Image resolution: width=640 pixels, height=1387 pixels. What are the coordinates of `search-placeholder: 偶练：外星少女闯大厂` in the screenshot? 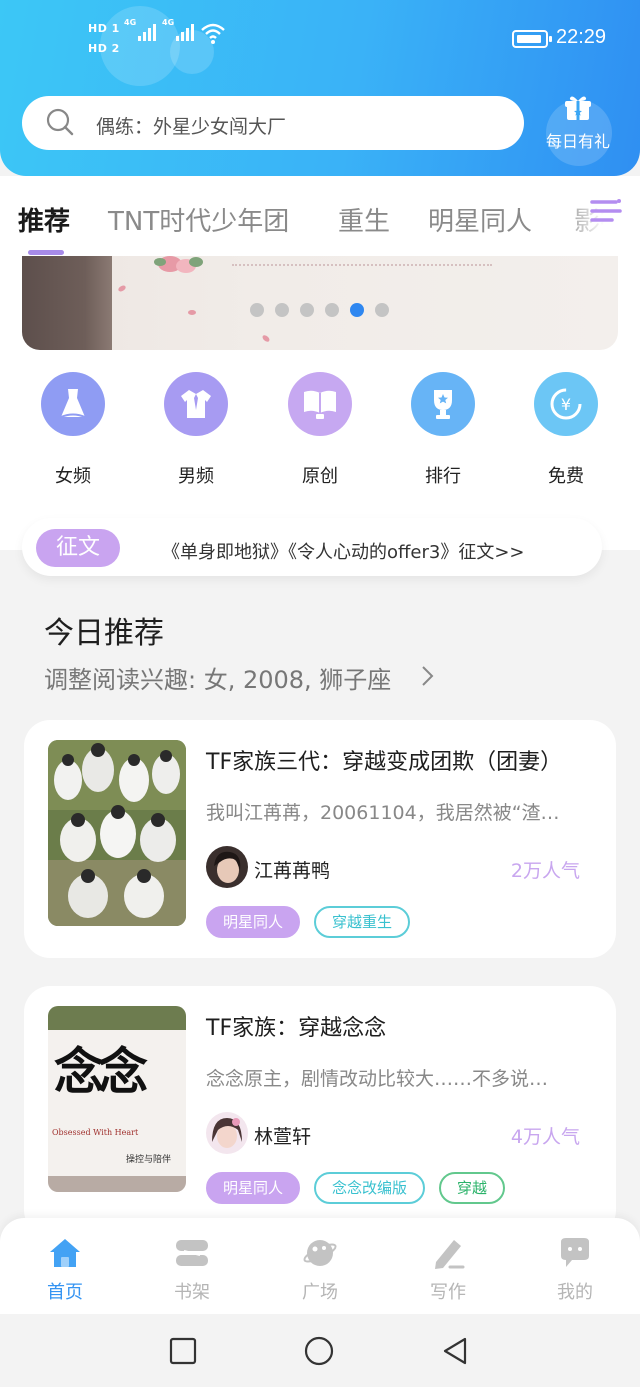 It's located at (191, 127).